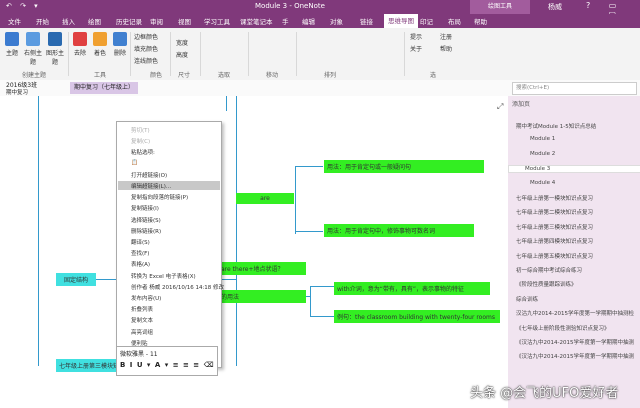  Describe the element at coordinates (140, 264) in the screenshot. I see `context-menu-item: 表格(A)` at that location.